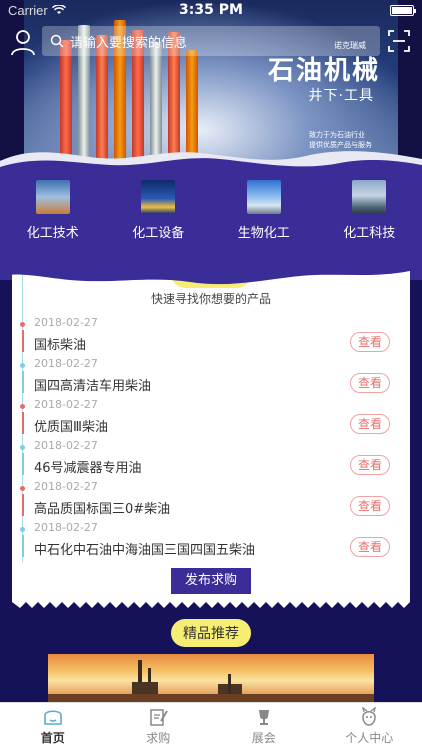 This screenshot has width=422, height=750. Describe the element at coordinates (158, 197) in the screenshot. I see `night-plant-image` at that location.